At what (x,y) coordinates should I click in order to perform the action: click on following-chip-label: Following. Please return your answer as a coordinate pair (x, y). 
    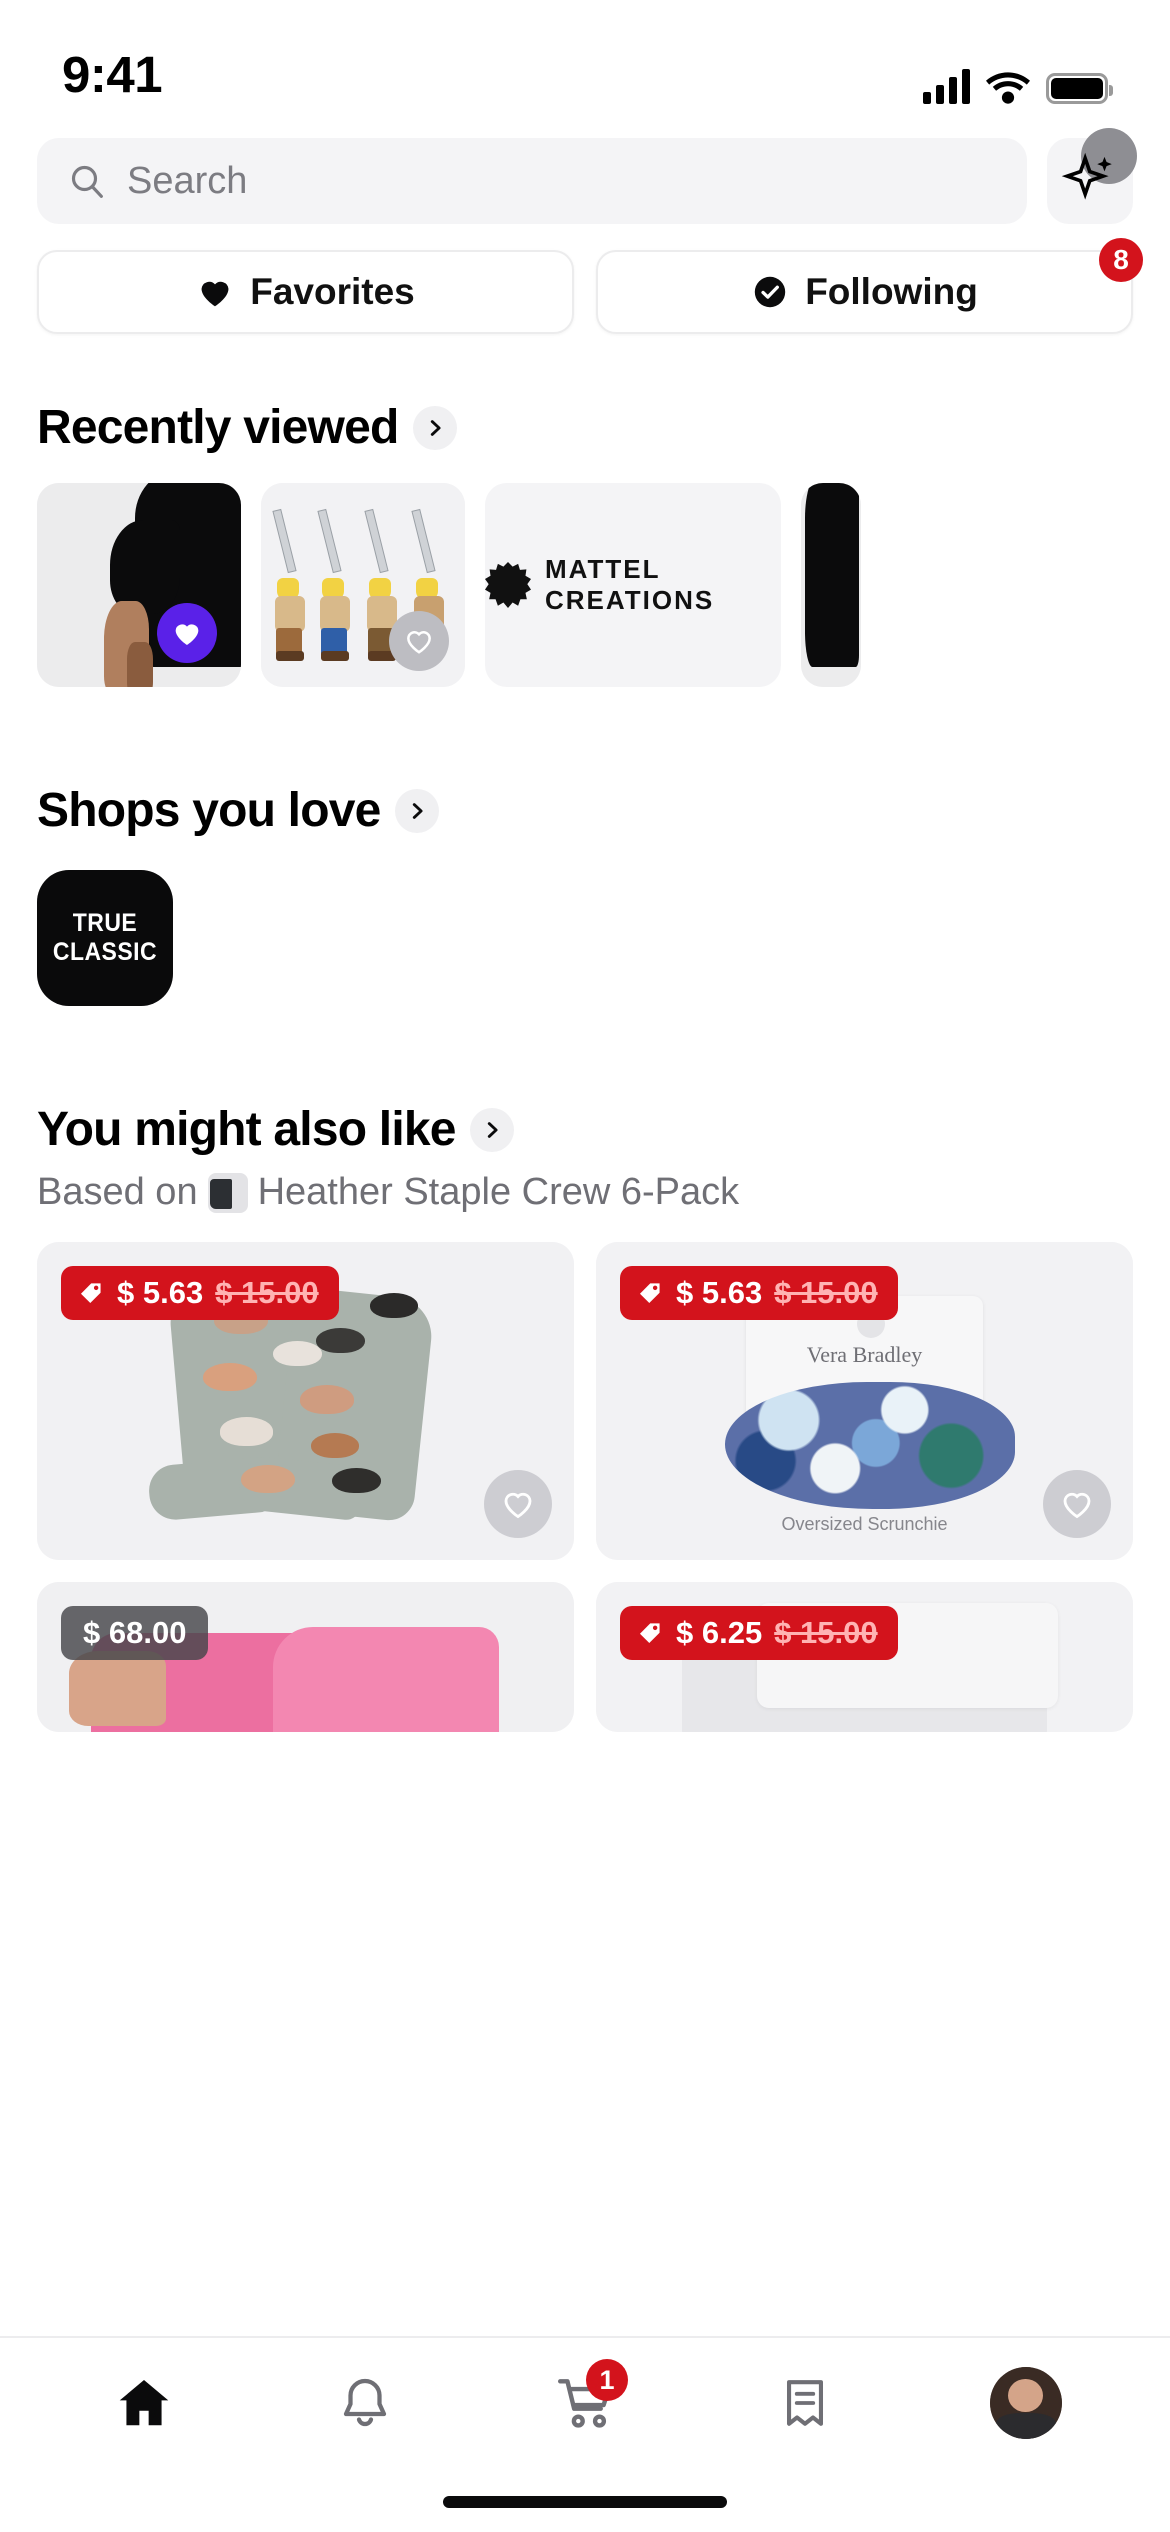
    Looking at the image, I should click on (891, 291).